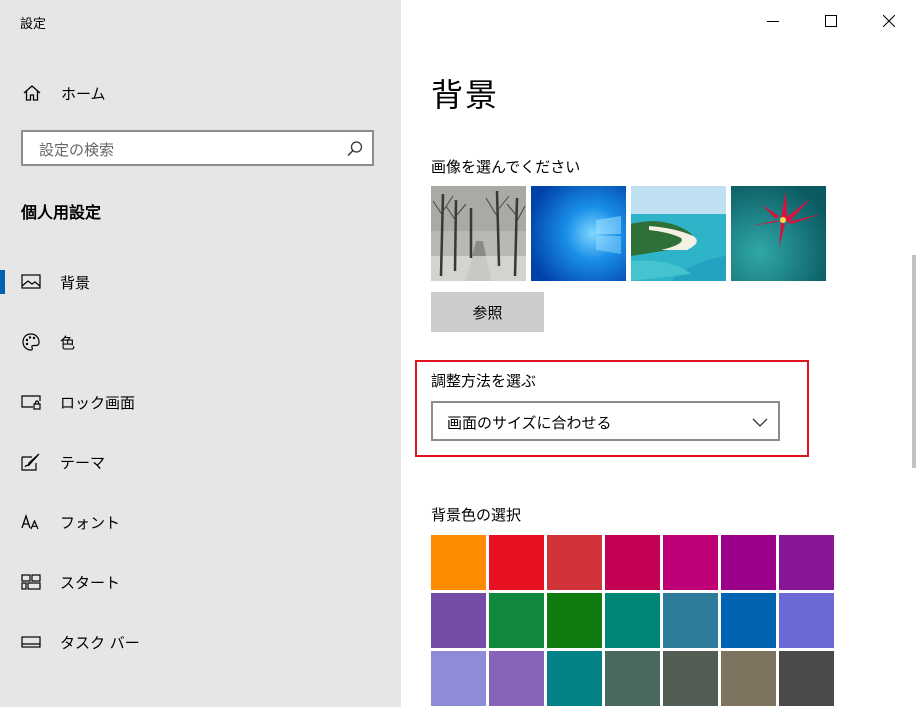 This screenshot has height=707, width=919. What do you see at coordinates (628, 233) in the screenshot?
I see `picture-list` at bounding box center [628, 233].